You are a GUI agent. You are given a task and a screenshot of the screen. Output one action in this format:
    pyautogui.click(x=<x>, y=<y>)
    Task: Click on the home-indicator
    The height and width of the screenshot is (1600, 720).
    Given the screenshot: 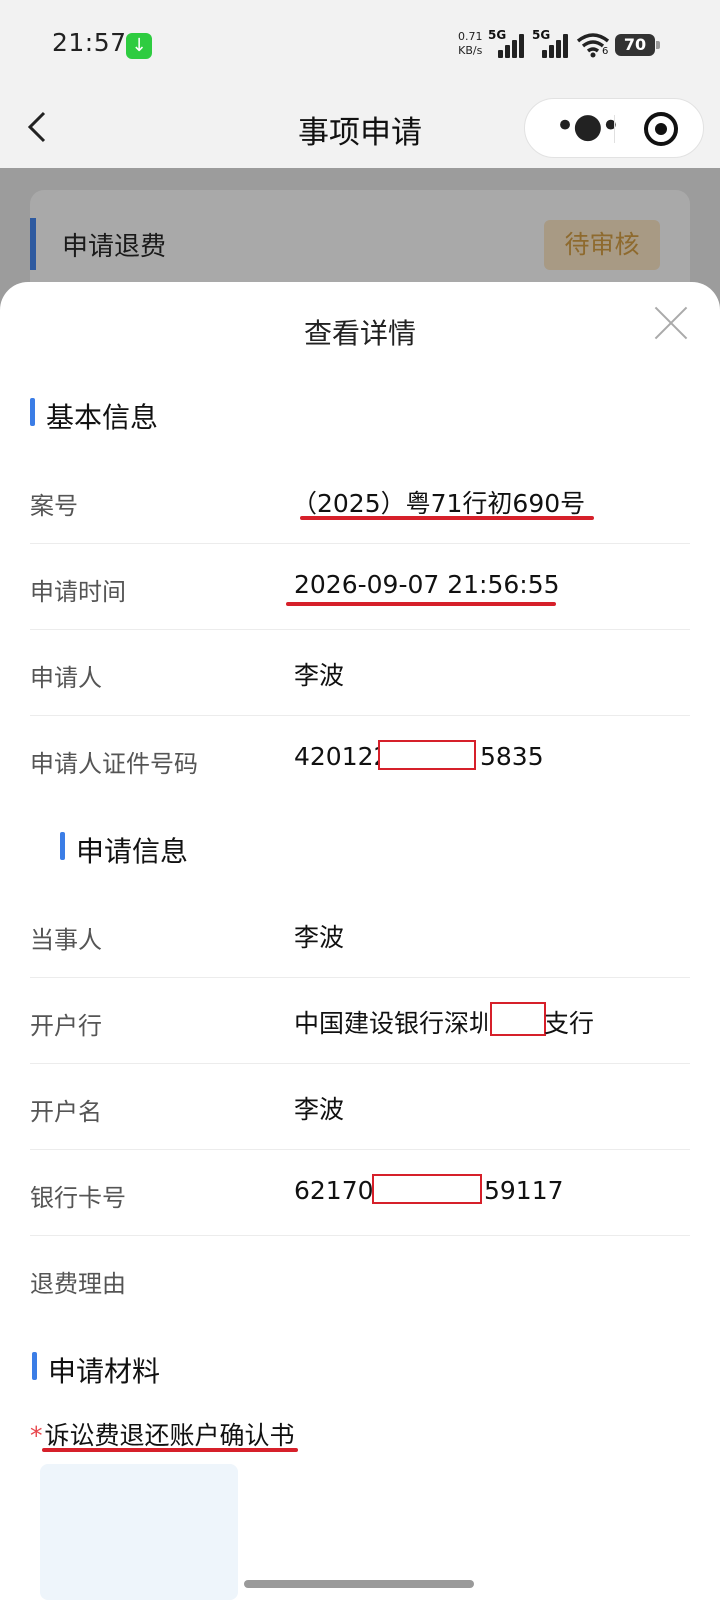 What is the action you would take?
    pyautogui.click(x=359, y=1584)
    